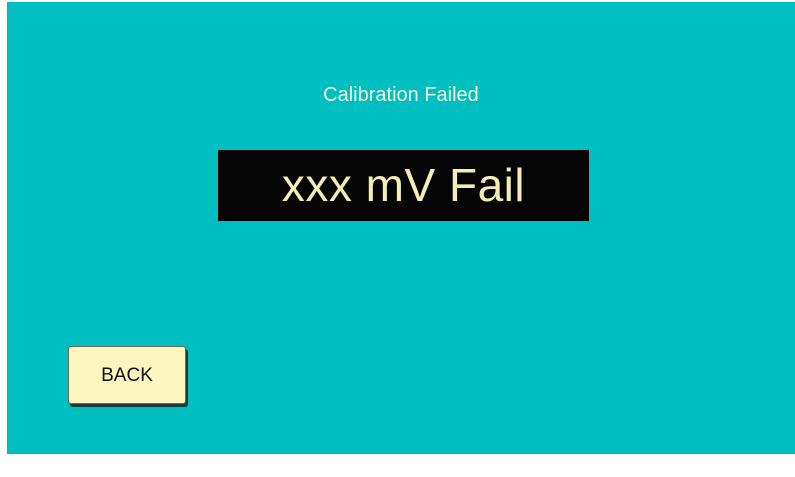  What do you see at coordinates (403, 185) in the screenshot?
I see `voltage-readout: xxx mV Fail` at bounding box center [403, 185].